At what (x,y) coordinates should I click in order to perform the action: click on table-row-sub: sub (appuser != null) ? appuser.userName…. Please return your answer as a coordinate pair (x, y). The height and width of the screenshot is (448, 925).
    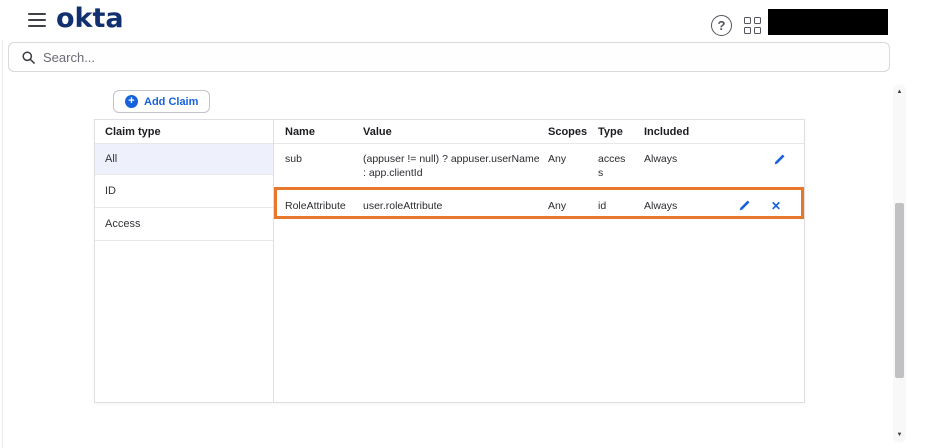
    Looking at the image, I should click on (539, 166).